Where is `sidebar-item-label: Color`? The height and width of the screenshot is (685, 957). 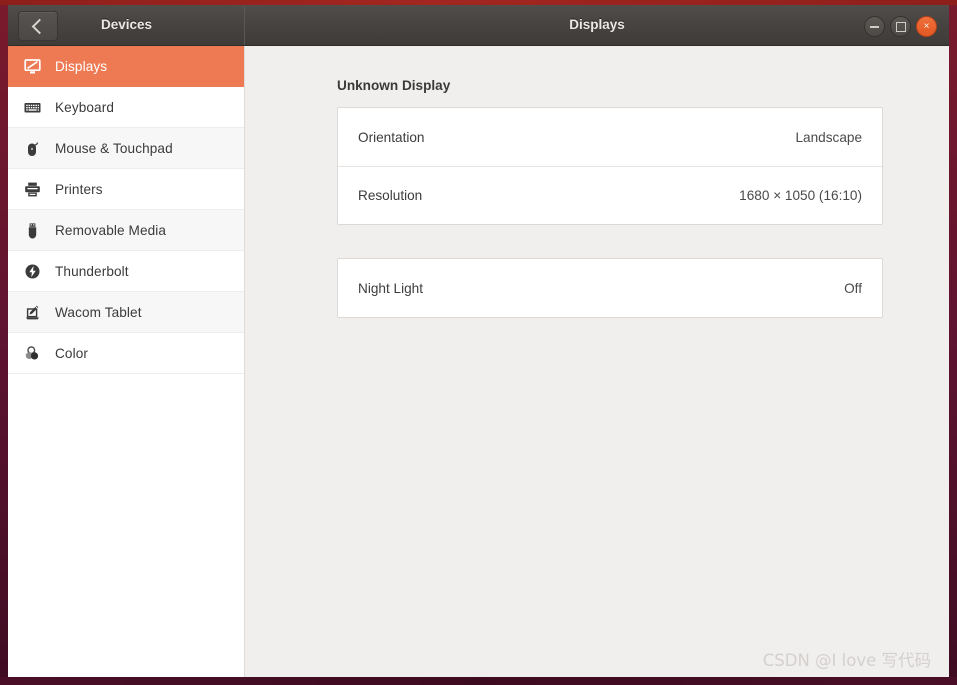 sidebar-item-label: Color is located at coordinates (71, 353).